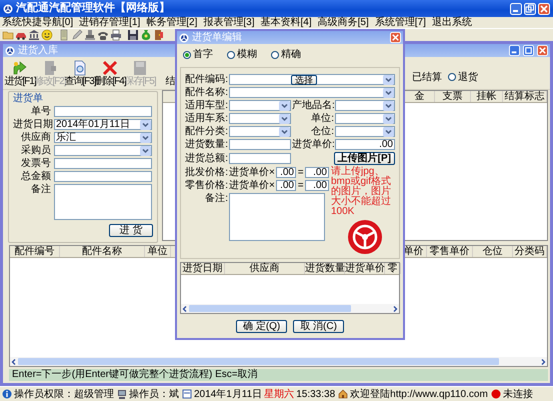 This screenshot has width=553, height=401. What do you see at coordinates (206, 92) in the screenshot?
I see `field-label: 配件名称:` at bounding box center [206, 92].